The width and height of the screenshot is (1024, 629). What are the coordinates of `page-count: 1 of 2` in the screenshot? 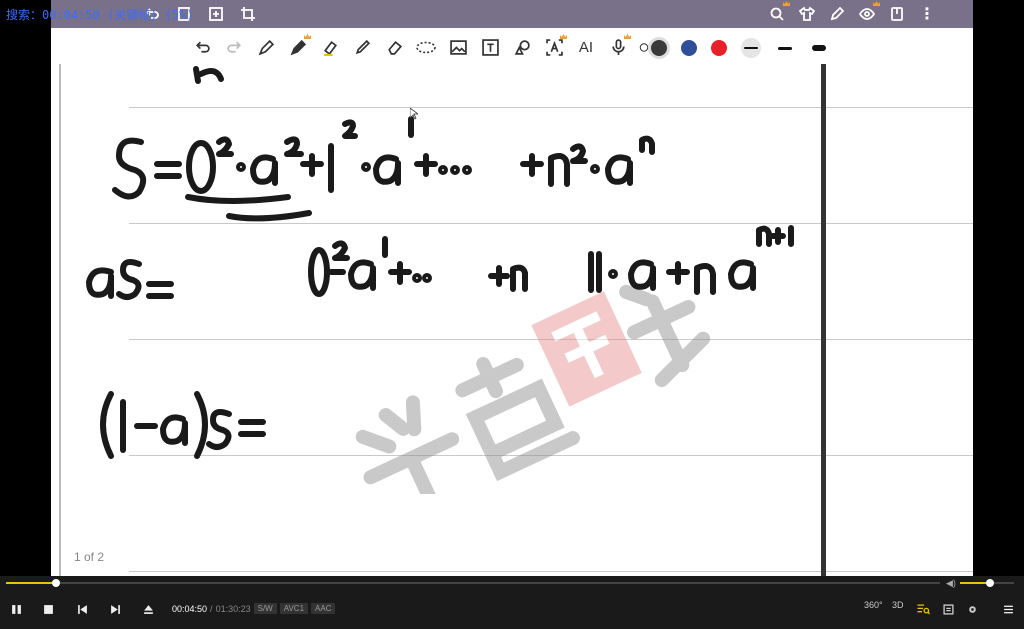 It's located at (89, 557).